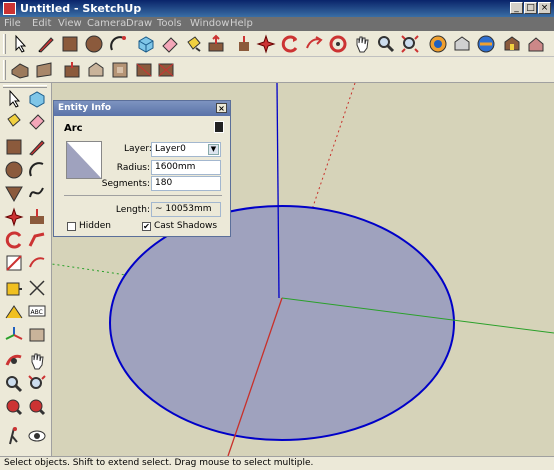  What do you see at coordinates (14, 335) in the screenshot?
I see `axes-icon` at bounding box center [14, 335].